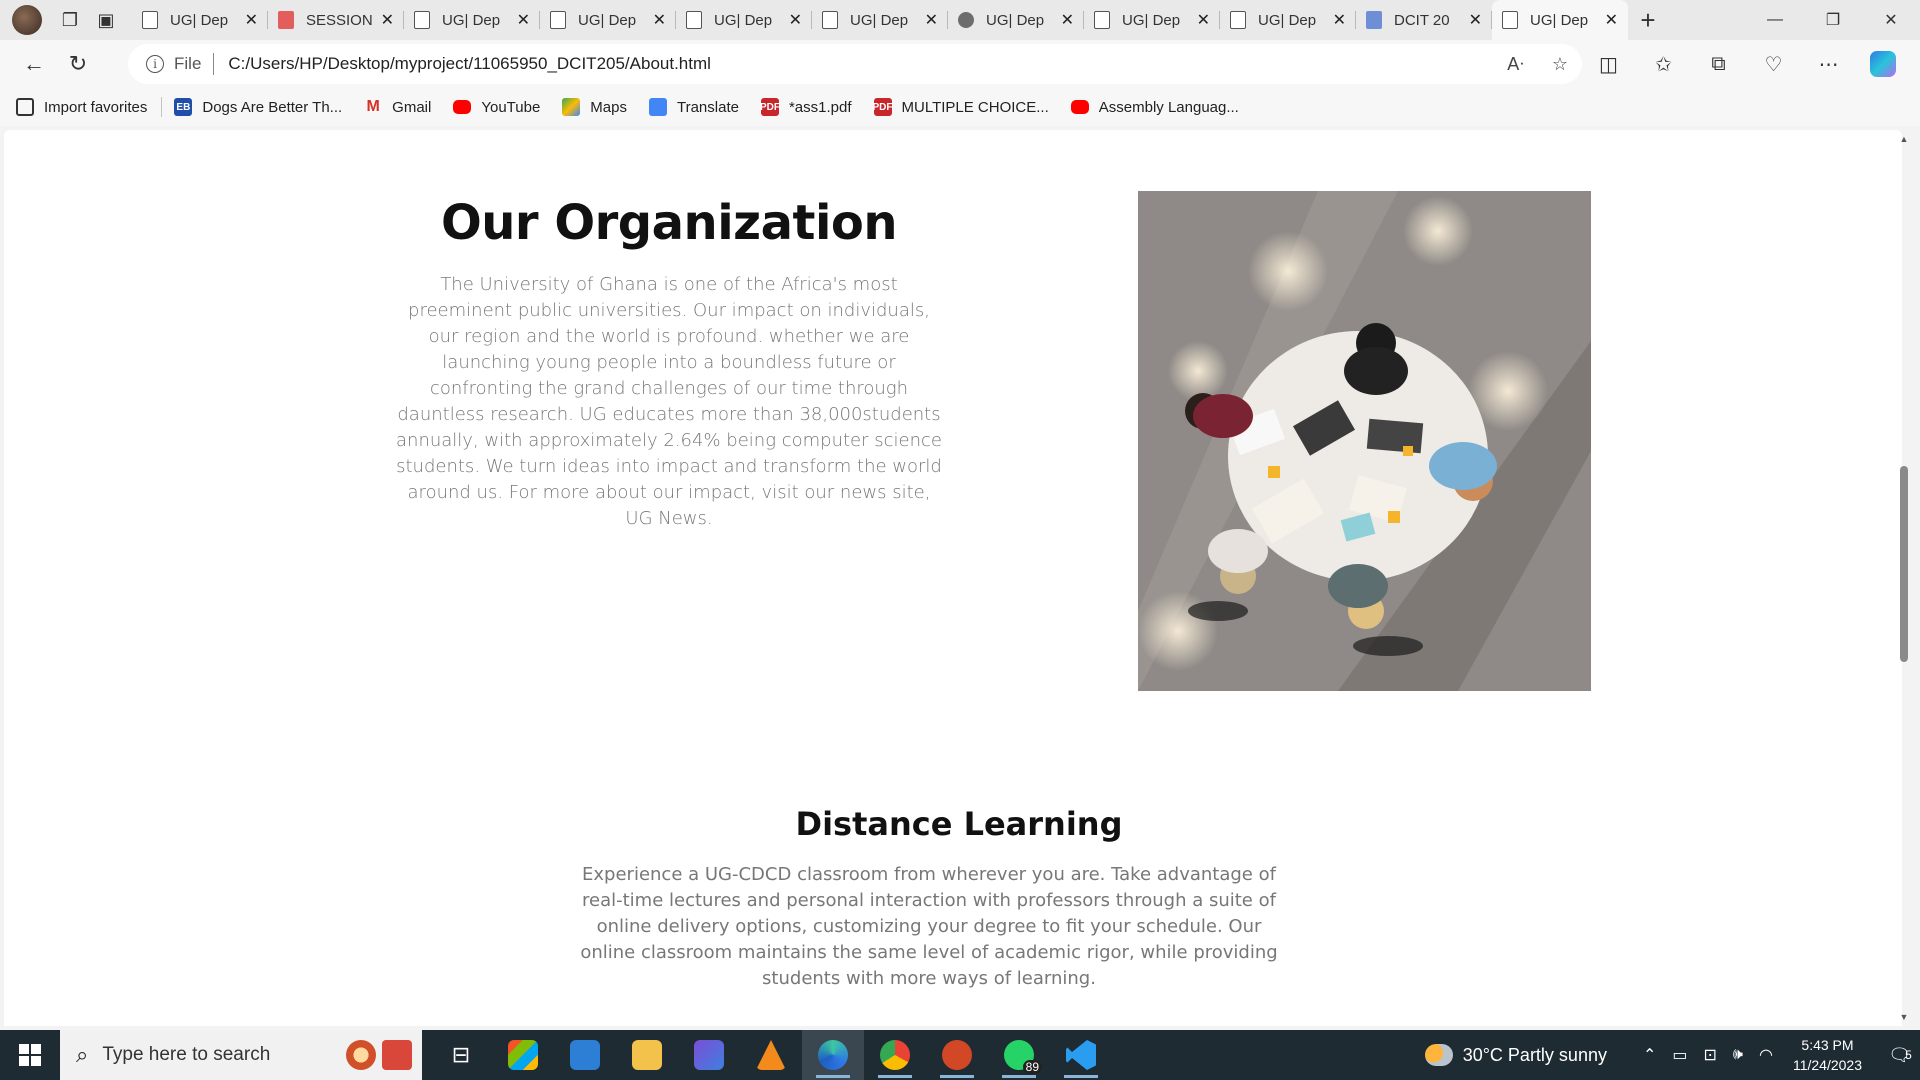 The height and width of the screenshot is (1080, 1920). Describe the element at coordinates (1900, 1055) in the screenshot. I see `notification-center-button: 🗨 5` at that location.